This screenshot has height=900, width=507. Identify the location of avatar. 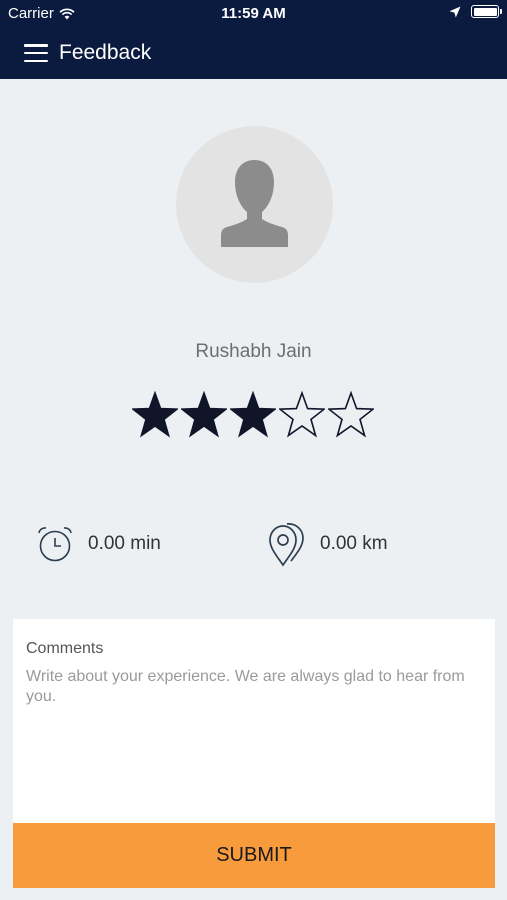
(254, 204).